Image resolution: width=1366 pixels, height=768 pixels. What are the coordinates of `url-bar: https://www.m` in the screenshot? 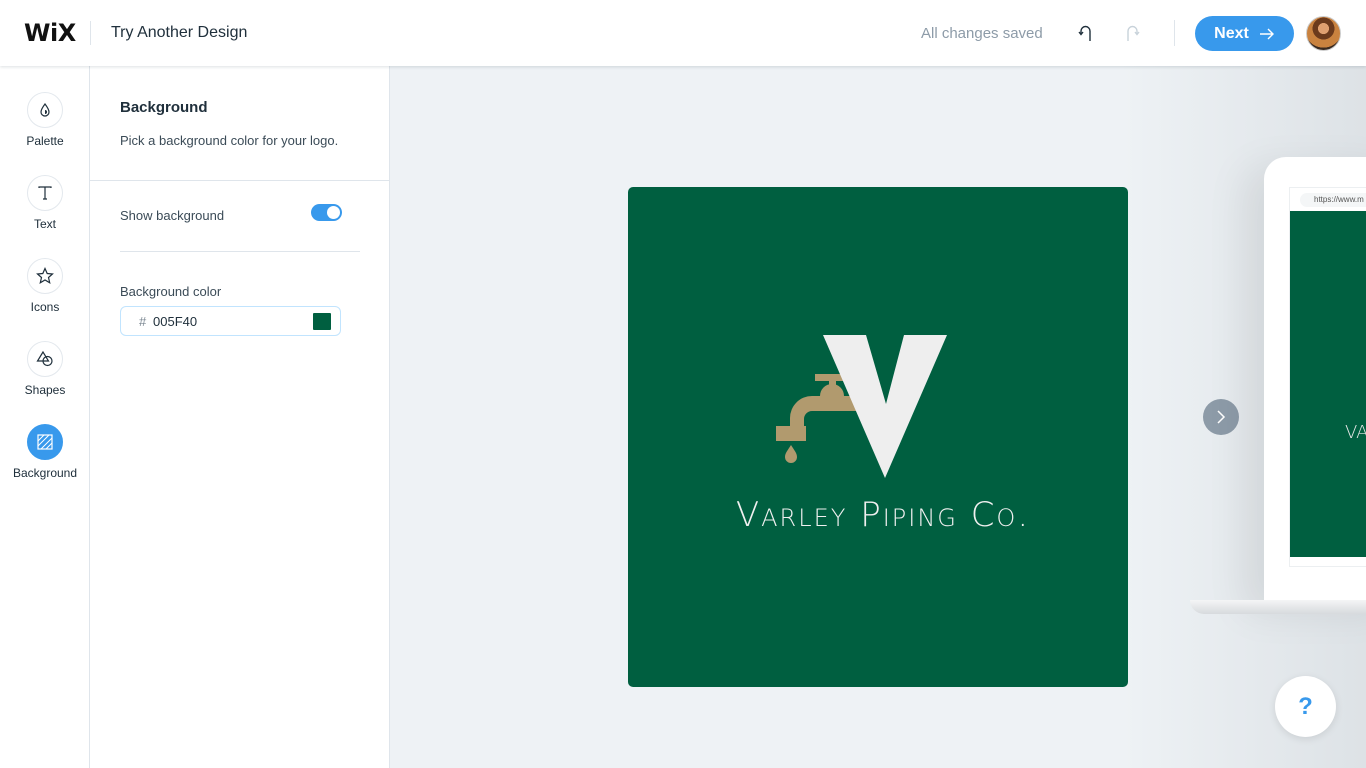 It's located at (1333, 200).